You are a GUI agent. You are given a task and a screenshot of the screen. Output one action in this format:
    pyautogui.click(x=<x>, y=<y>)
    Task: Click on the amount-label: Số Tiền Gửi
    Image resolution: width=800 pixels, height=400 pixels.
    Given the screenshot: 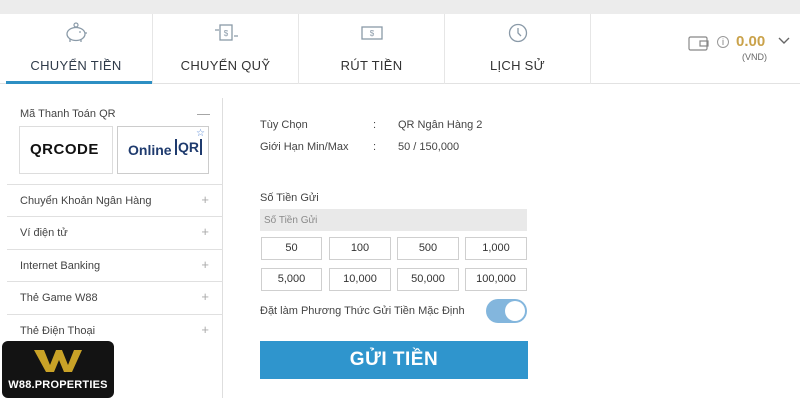 What is the action you would take?
    pyautogui.click(x=289, y=198)
    